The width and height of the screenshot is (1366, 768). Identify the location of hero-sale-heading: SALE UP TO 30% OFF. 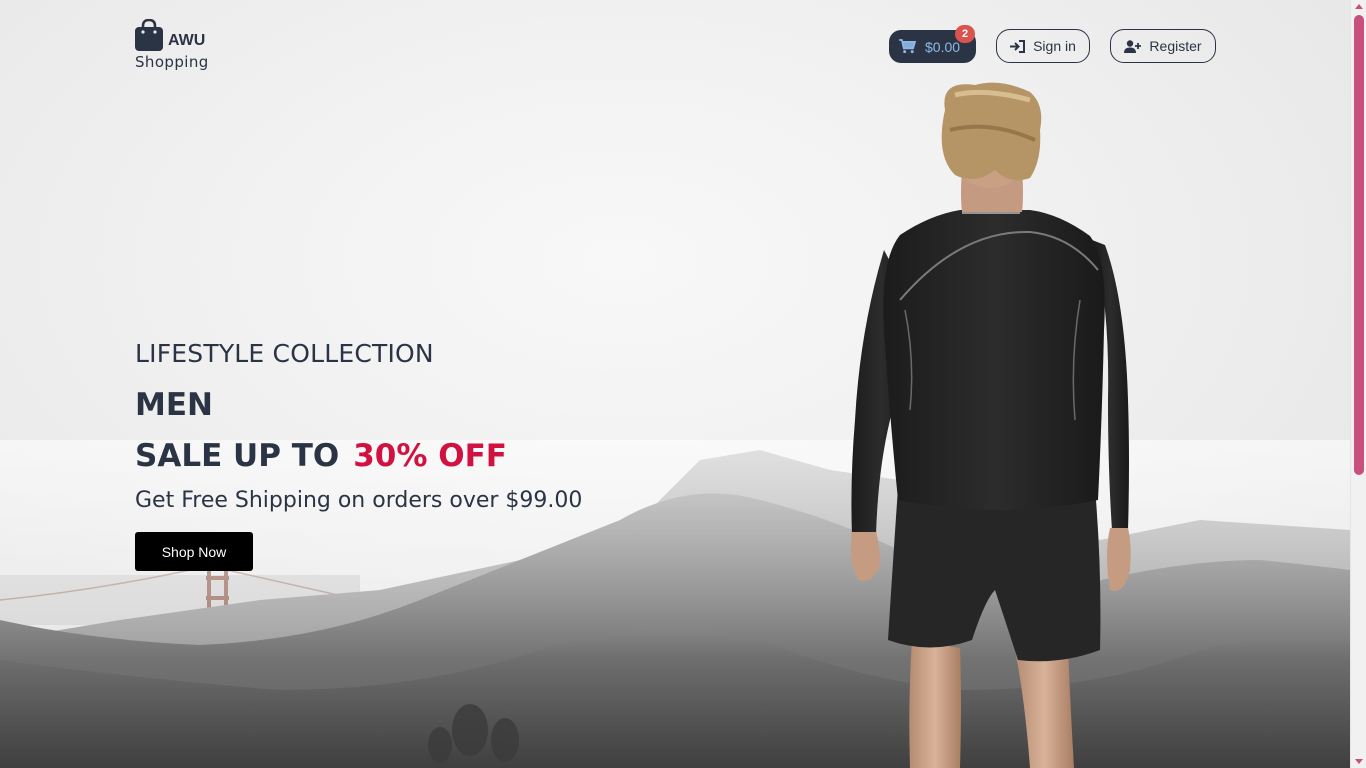
(321, 456).